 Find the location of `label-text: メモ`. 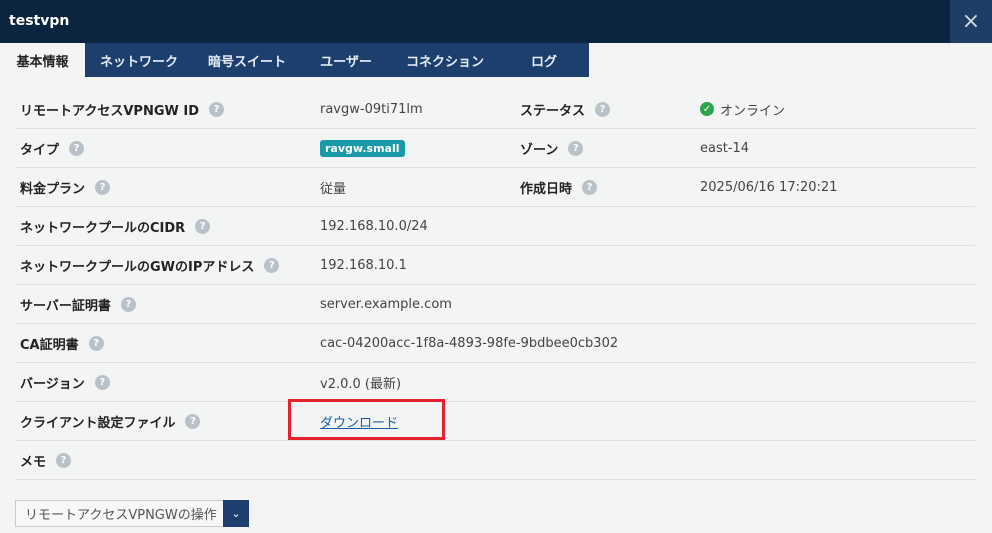

label-text: メモ is located at coordinates (33, 462).